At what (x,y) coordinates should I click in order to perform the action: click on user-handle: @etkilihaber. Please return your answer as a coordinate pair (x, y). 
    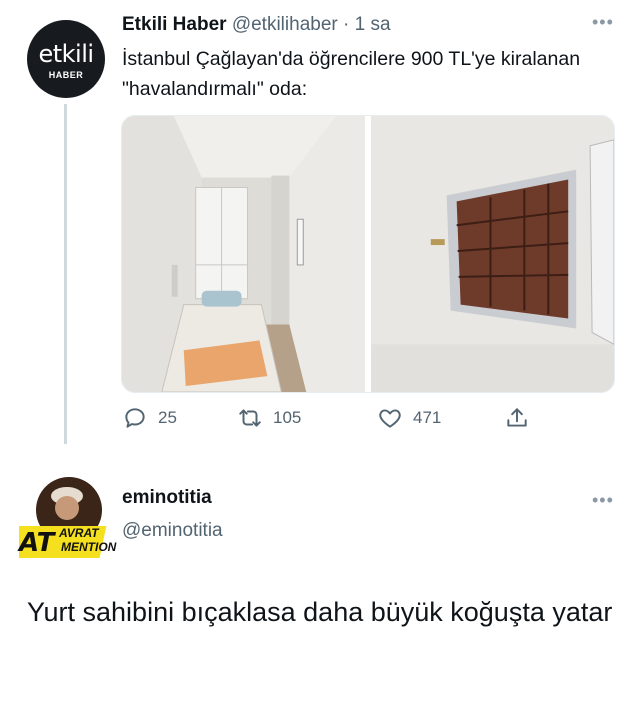
    Looking at the image, I should click on (285, 24).